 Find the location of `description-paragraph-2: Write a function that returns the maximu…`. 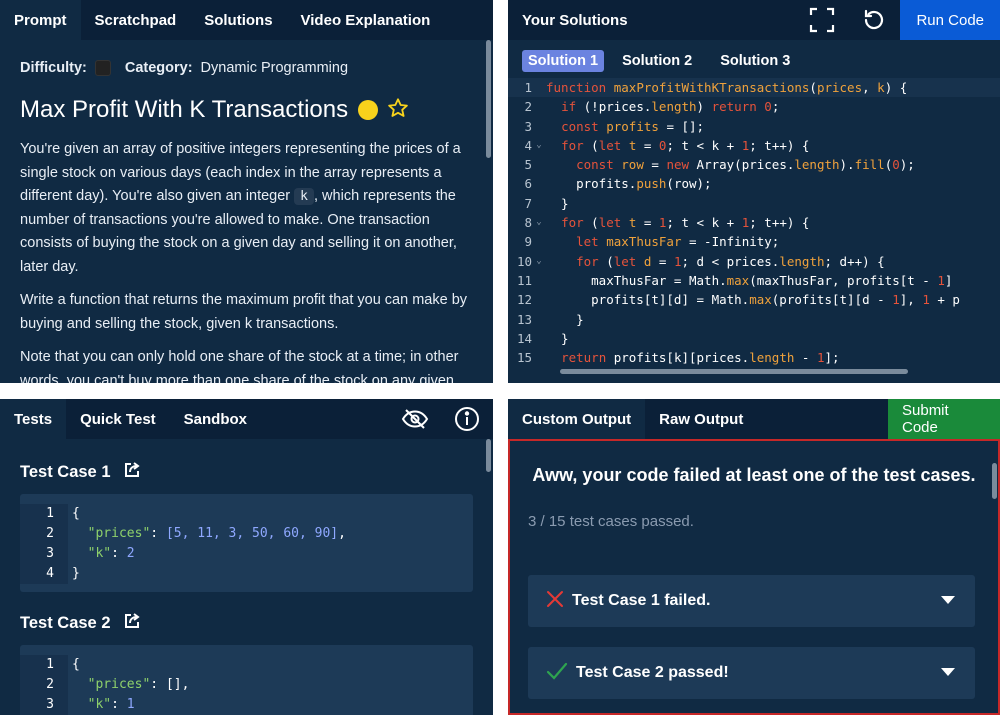

description-paragraph-2: Write a function that returns the maximu… is located at coordinates (244, 312).